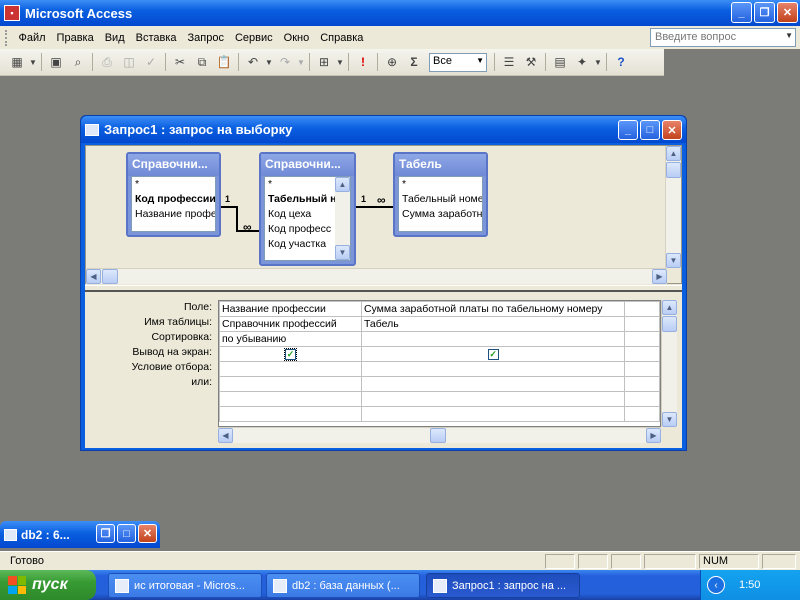 The width and height of the screenshot is (800, 600). Describe the element at coordinates (78, 62) in the screenshot. I see `file-search-icon: ⌕` at that location.